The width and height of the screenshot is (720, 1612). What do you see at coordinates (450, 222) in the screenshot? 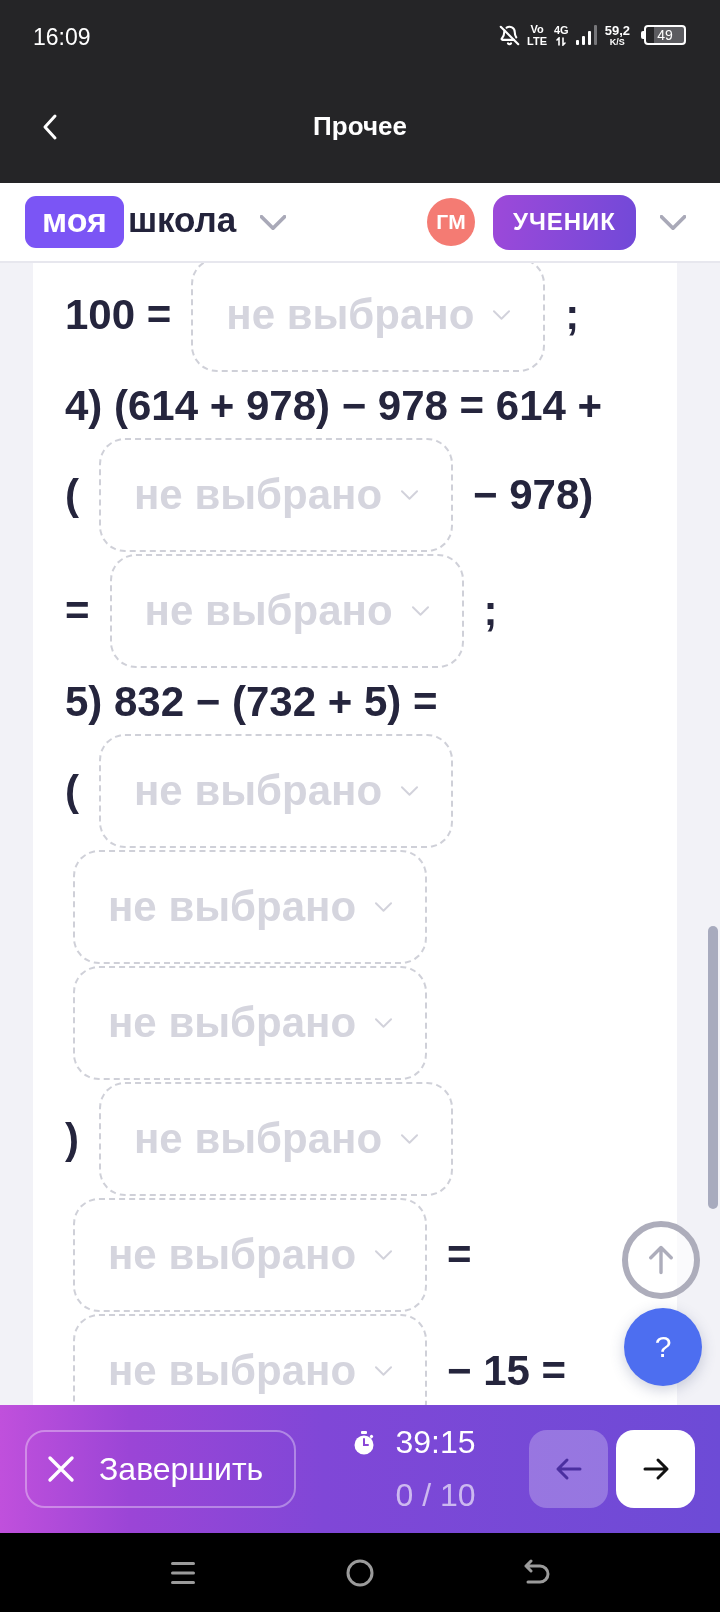
I see `user-avatar: ГМ` at bounding box center [450, 222].